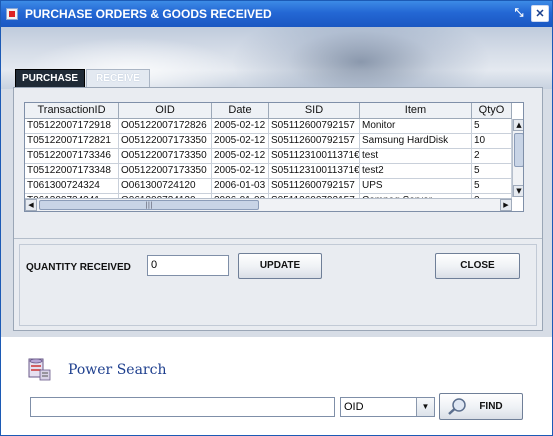 This screenshot has width=553, height=436. Describe the element at coordinates (31, 205) in the screenshot. I see `scroll-left-icon: ◀` at that location.